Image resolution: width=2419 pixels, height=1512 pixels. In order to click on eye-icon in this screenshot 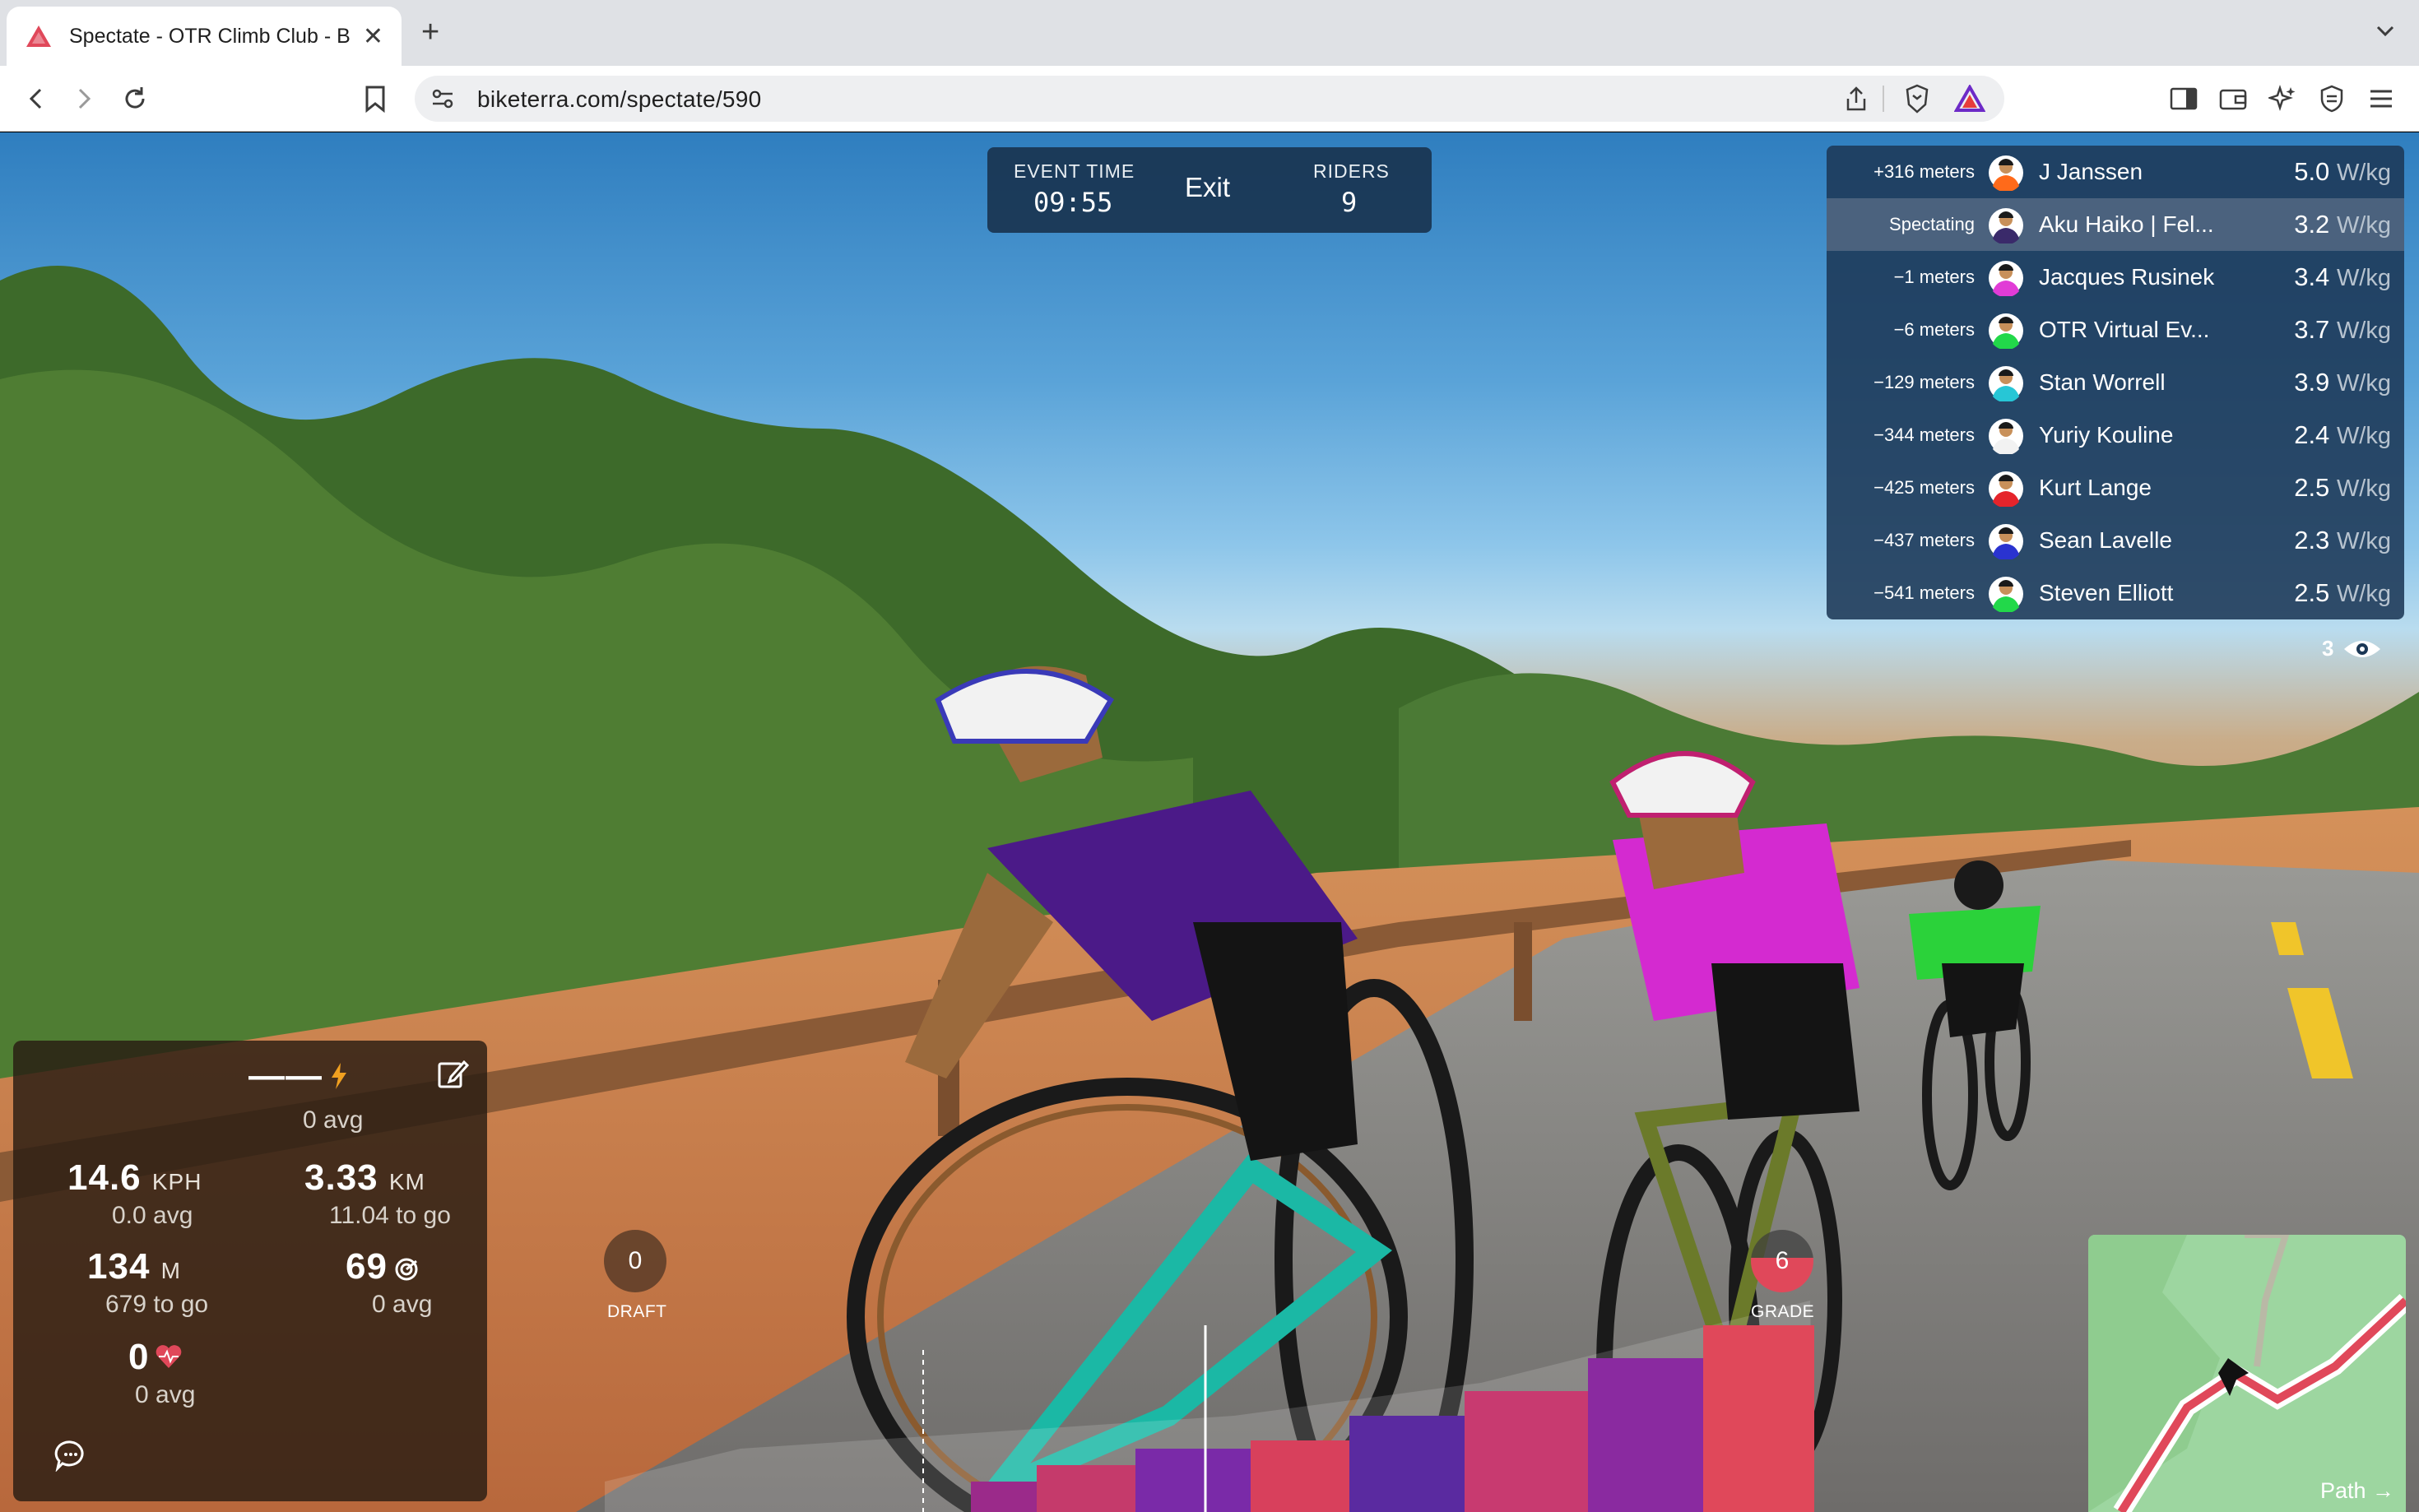, I will do `click(2362, 648)`.